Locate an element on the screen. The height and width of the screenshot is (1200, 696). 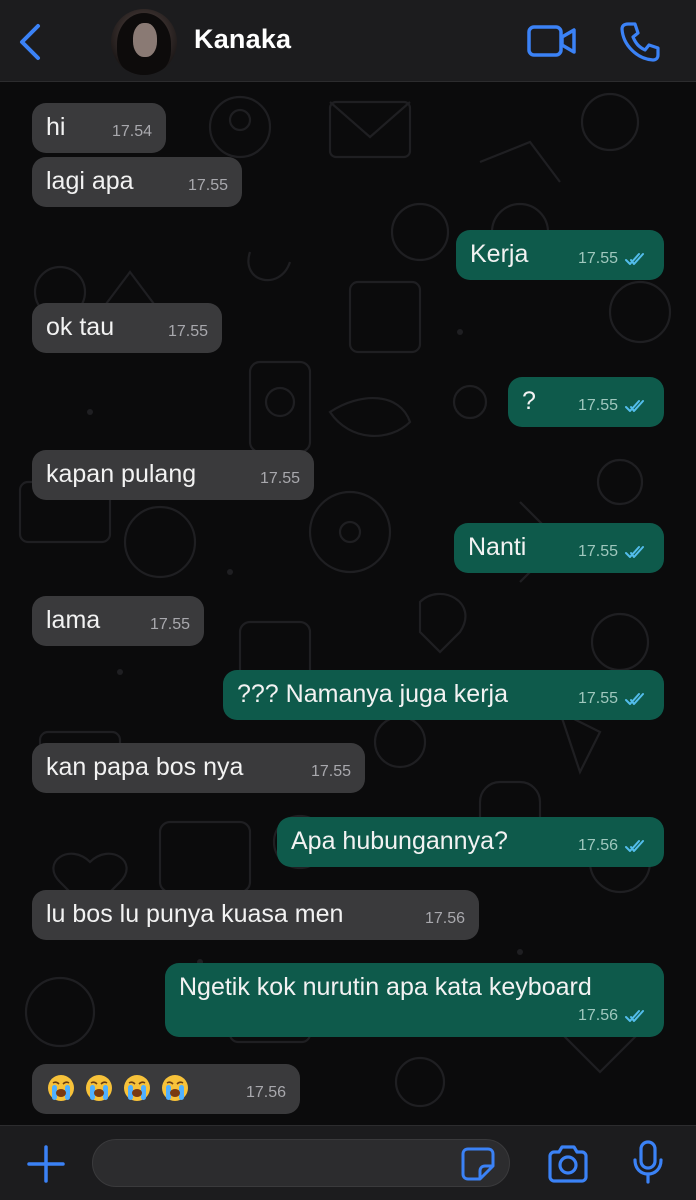
outgoing-message: Kerja 17.55 is located at coordinates (560, 255).